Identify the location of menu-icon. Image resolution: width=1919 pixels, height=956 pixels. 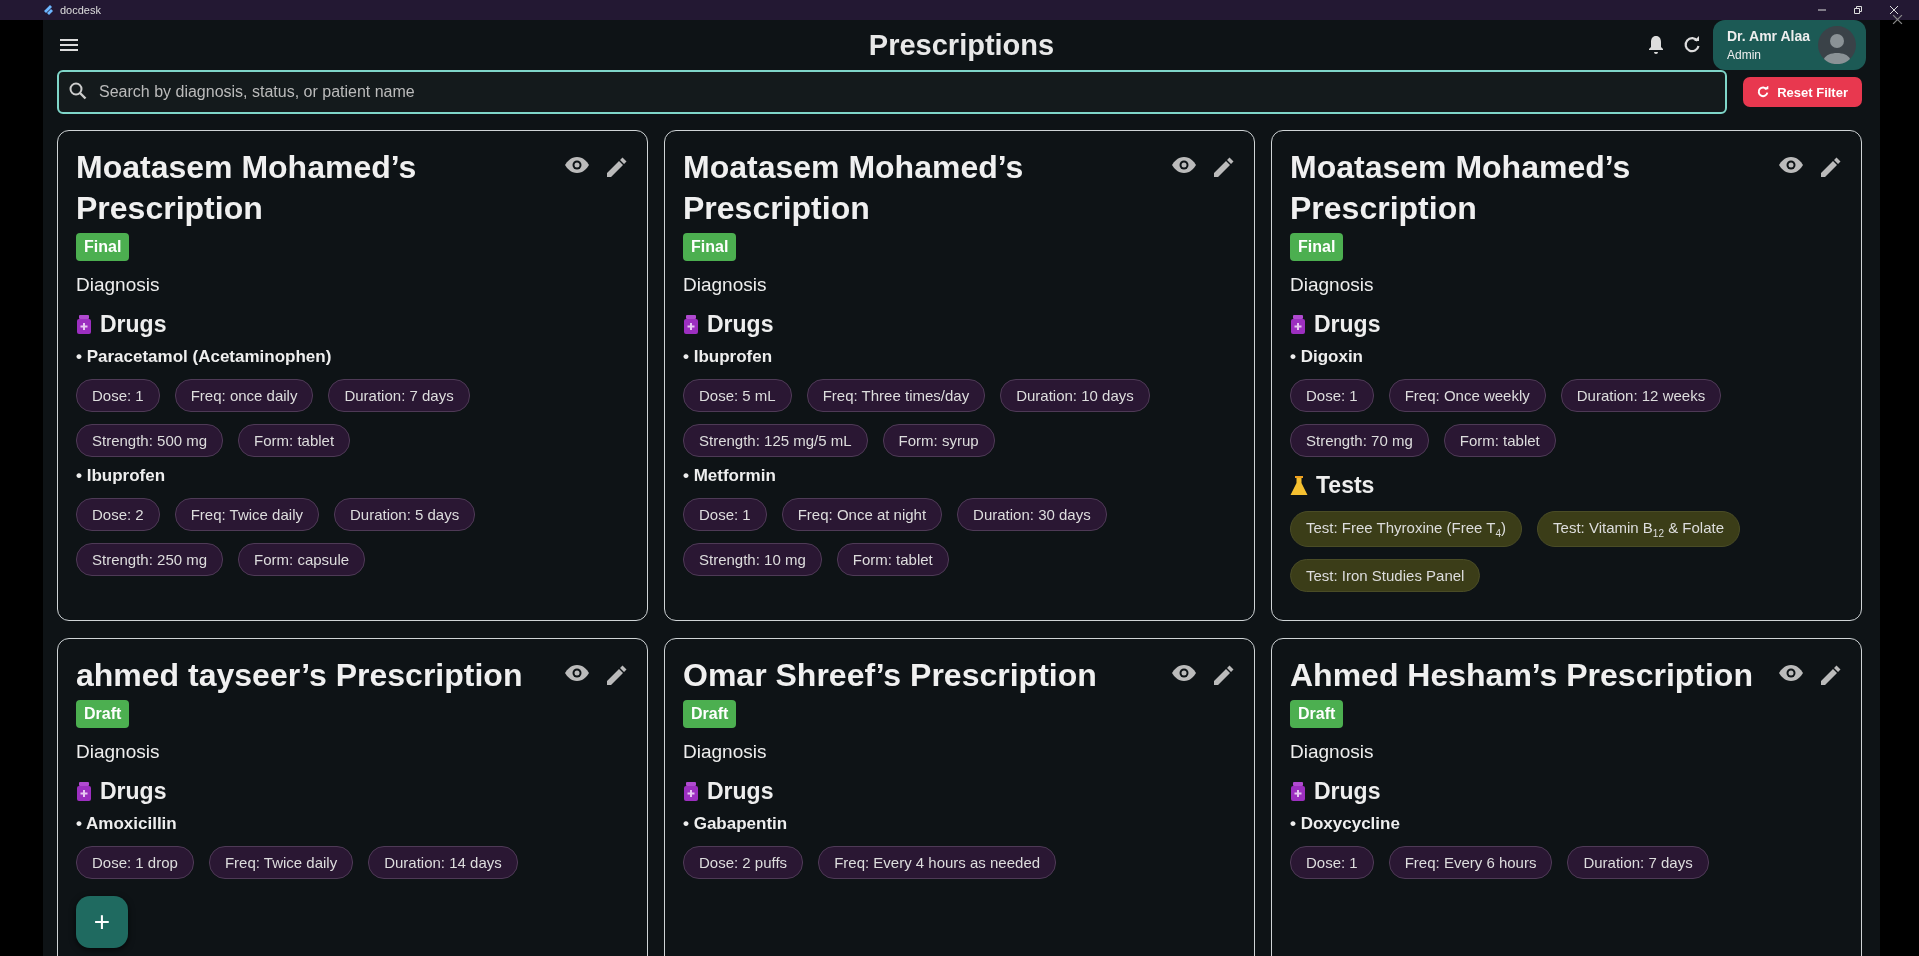
(69, 45).